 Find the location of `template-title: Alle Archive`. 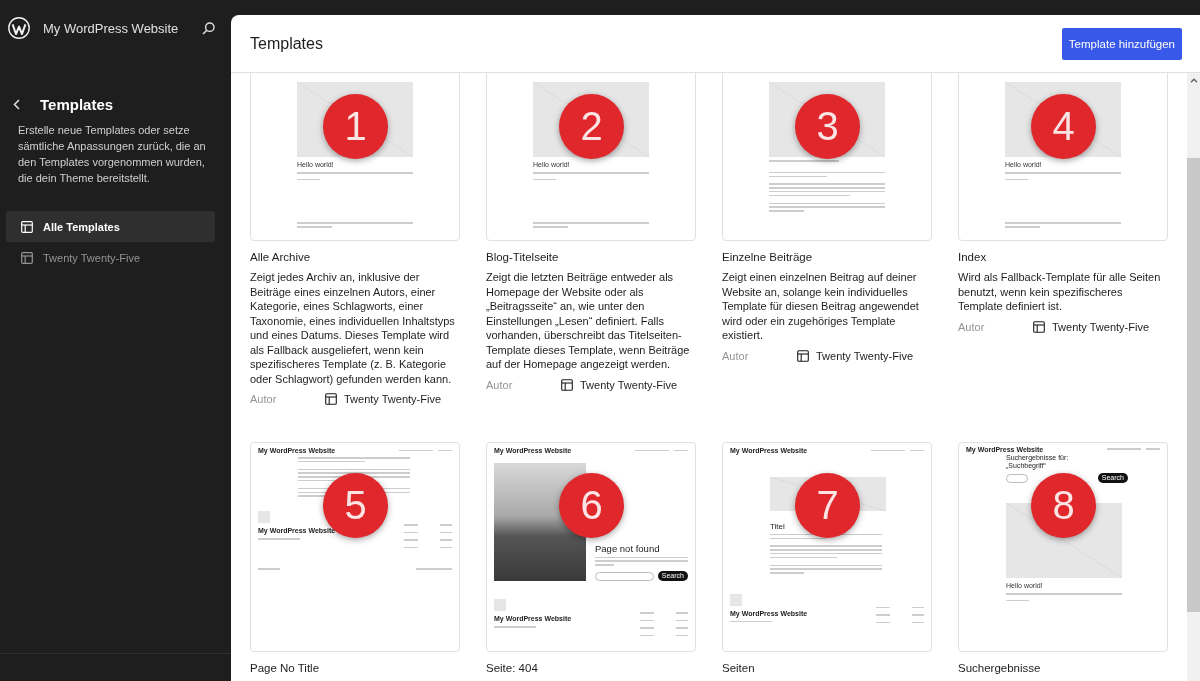

template-title: Alle Archive is located at coordinates (281, 257).